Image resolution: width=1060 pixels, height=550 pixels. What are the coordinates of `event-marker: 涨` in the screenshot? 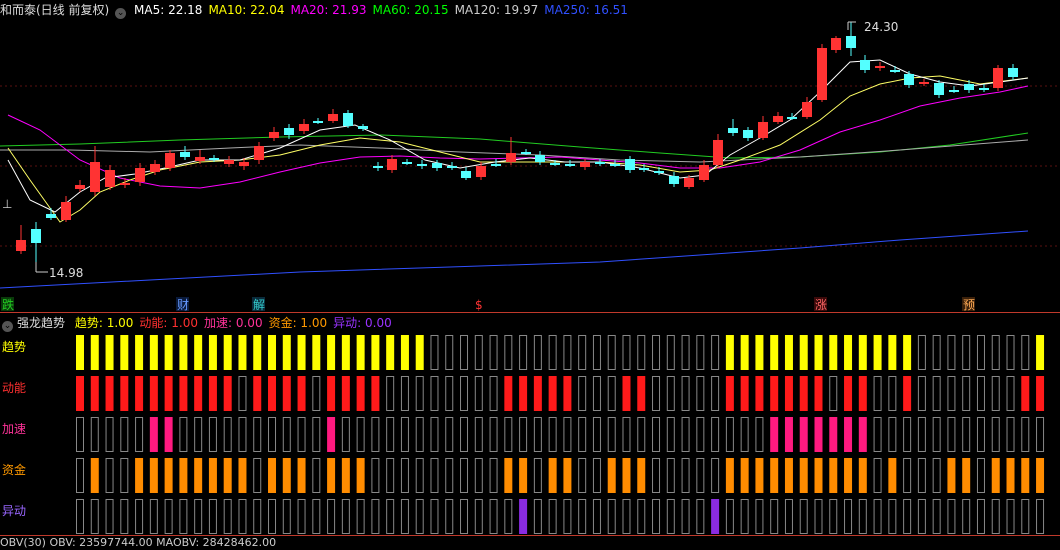 It's located at (820, 304).